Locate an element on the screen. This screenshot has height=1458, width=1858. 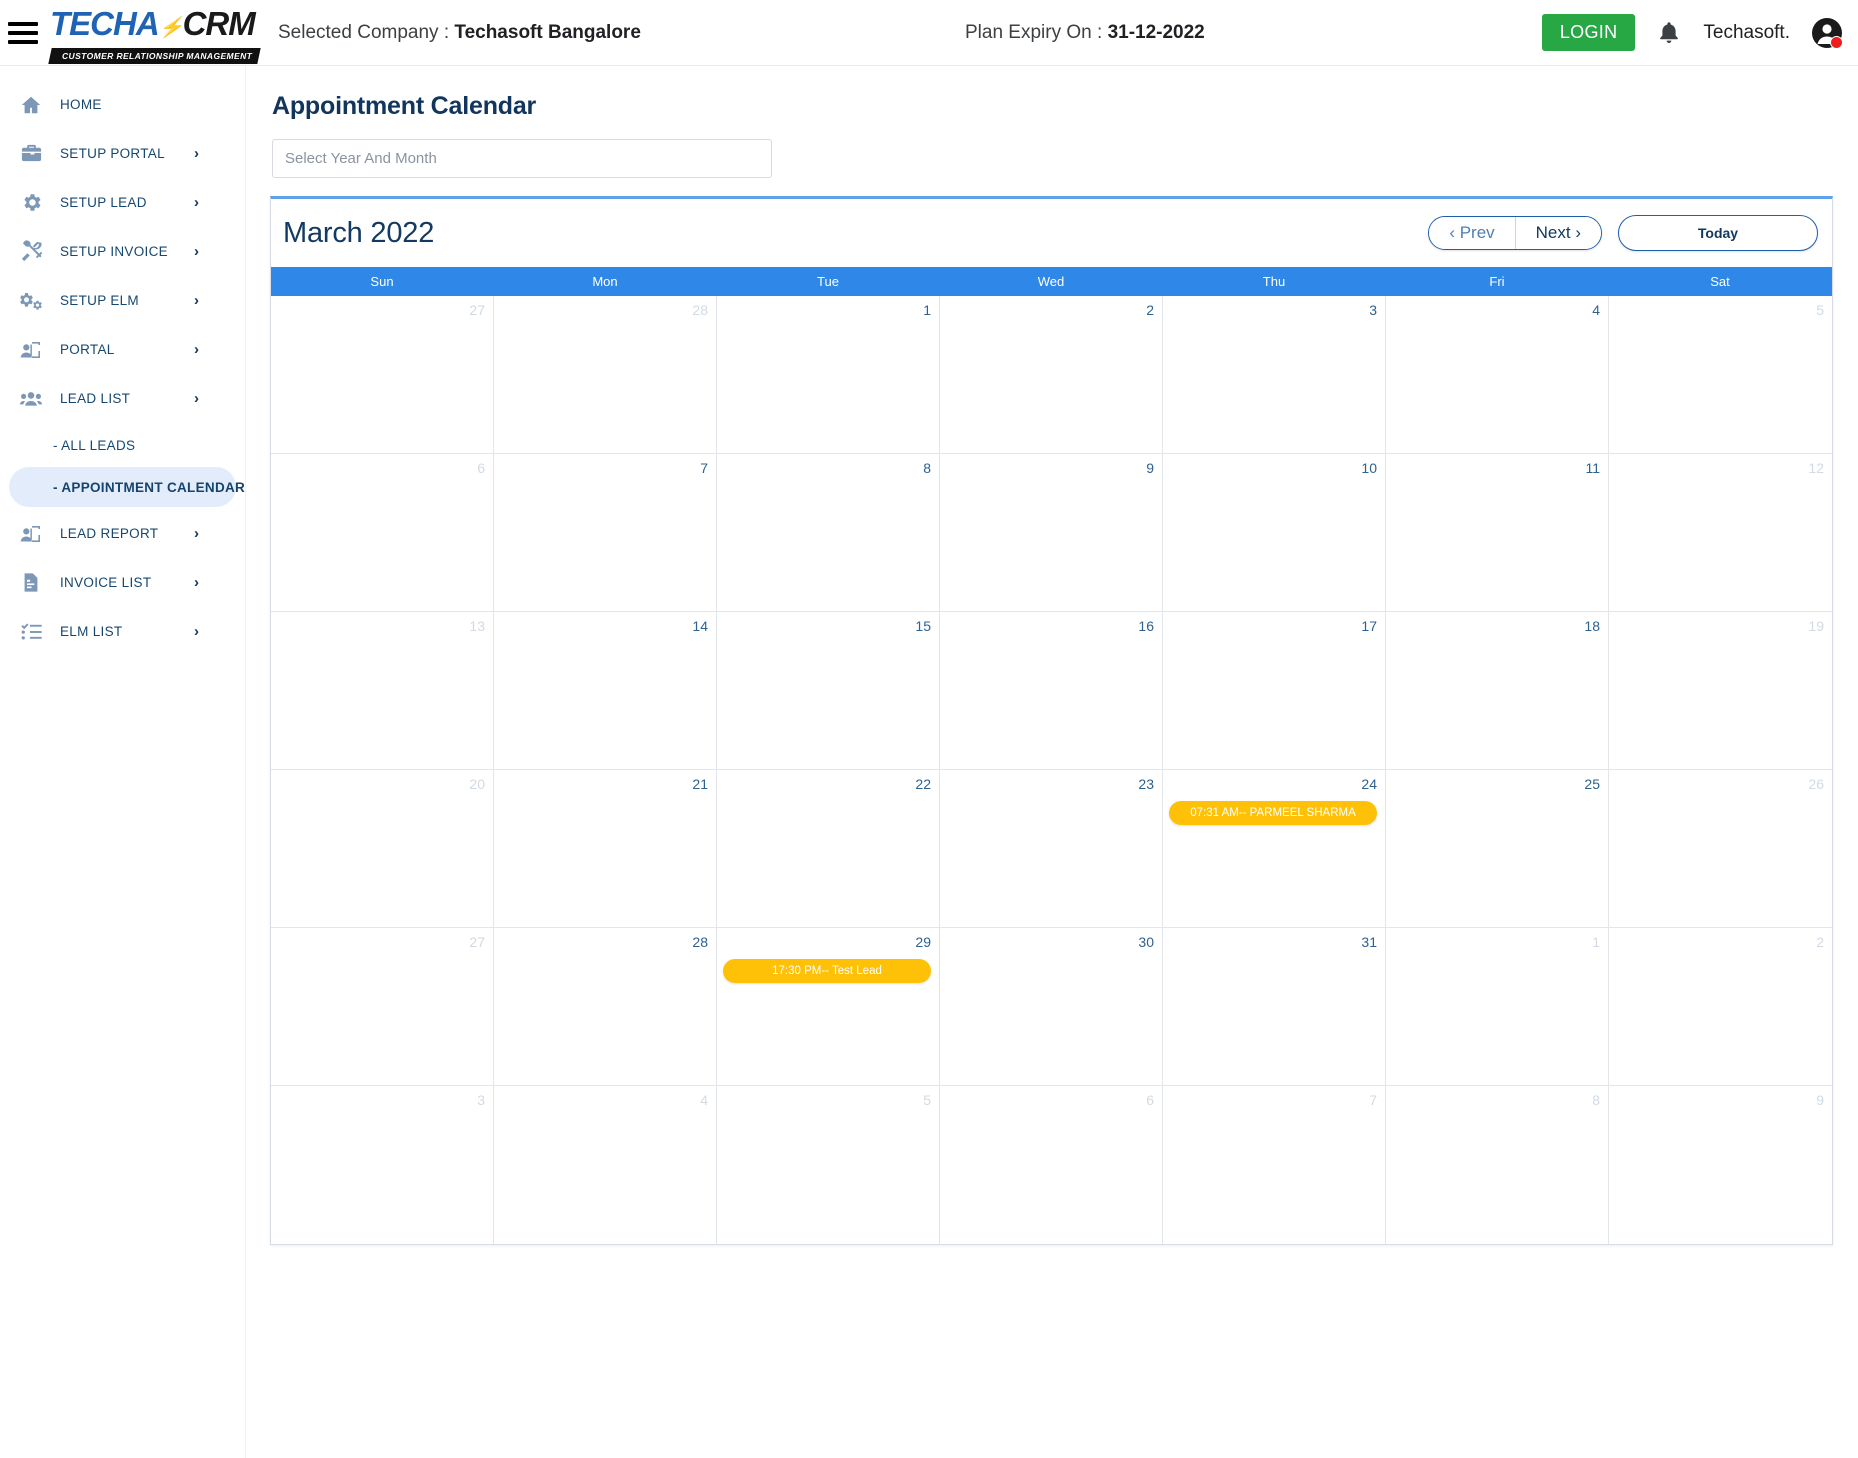
login-button: LOGIN is located at coordinates (1588, 32).